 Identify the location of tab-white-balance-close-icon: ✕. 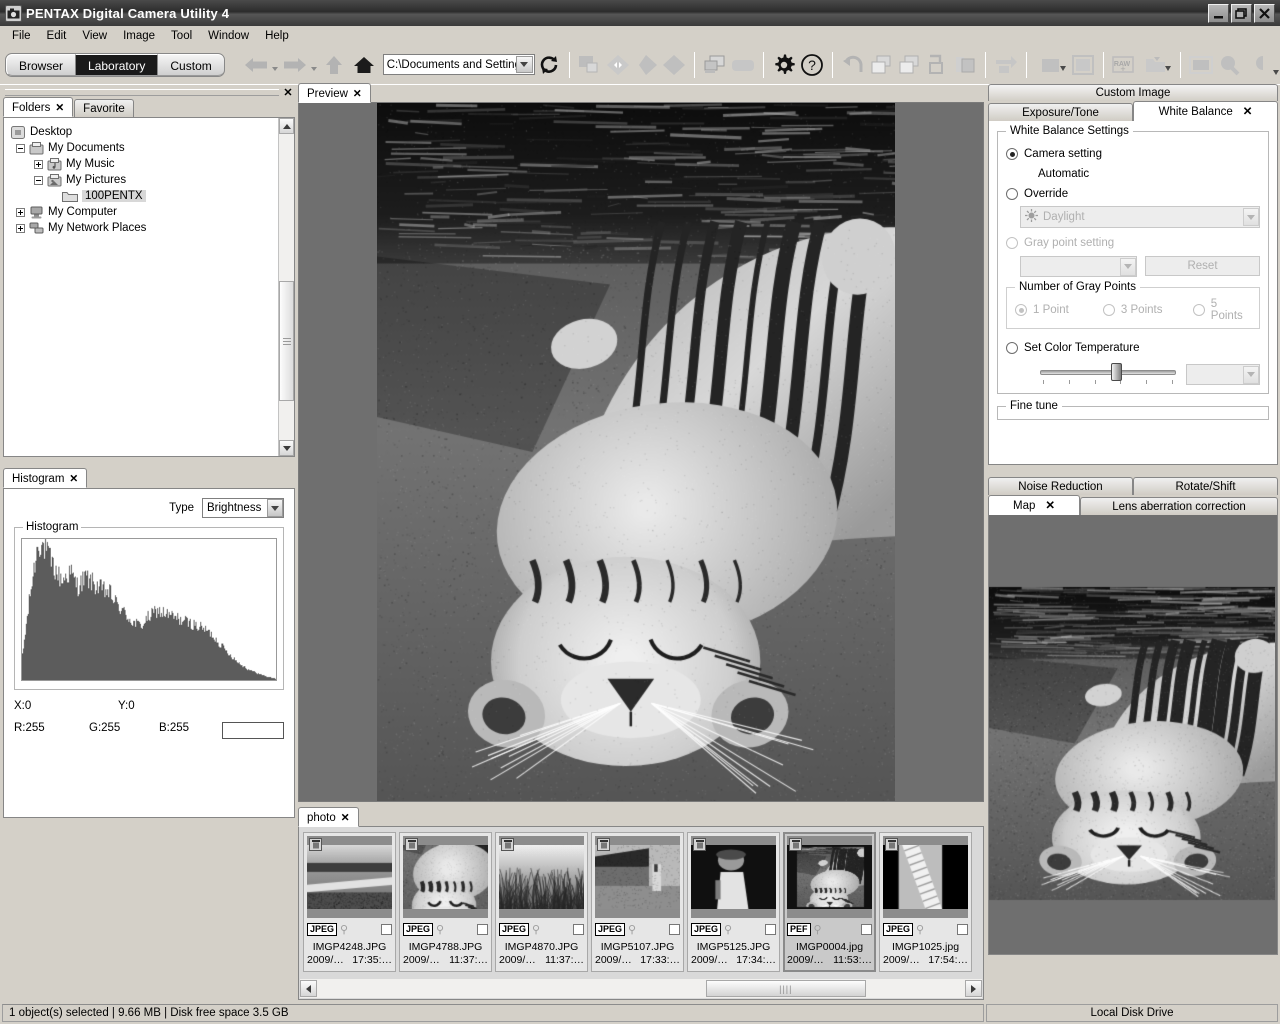
(1248, 112).